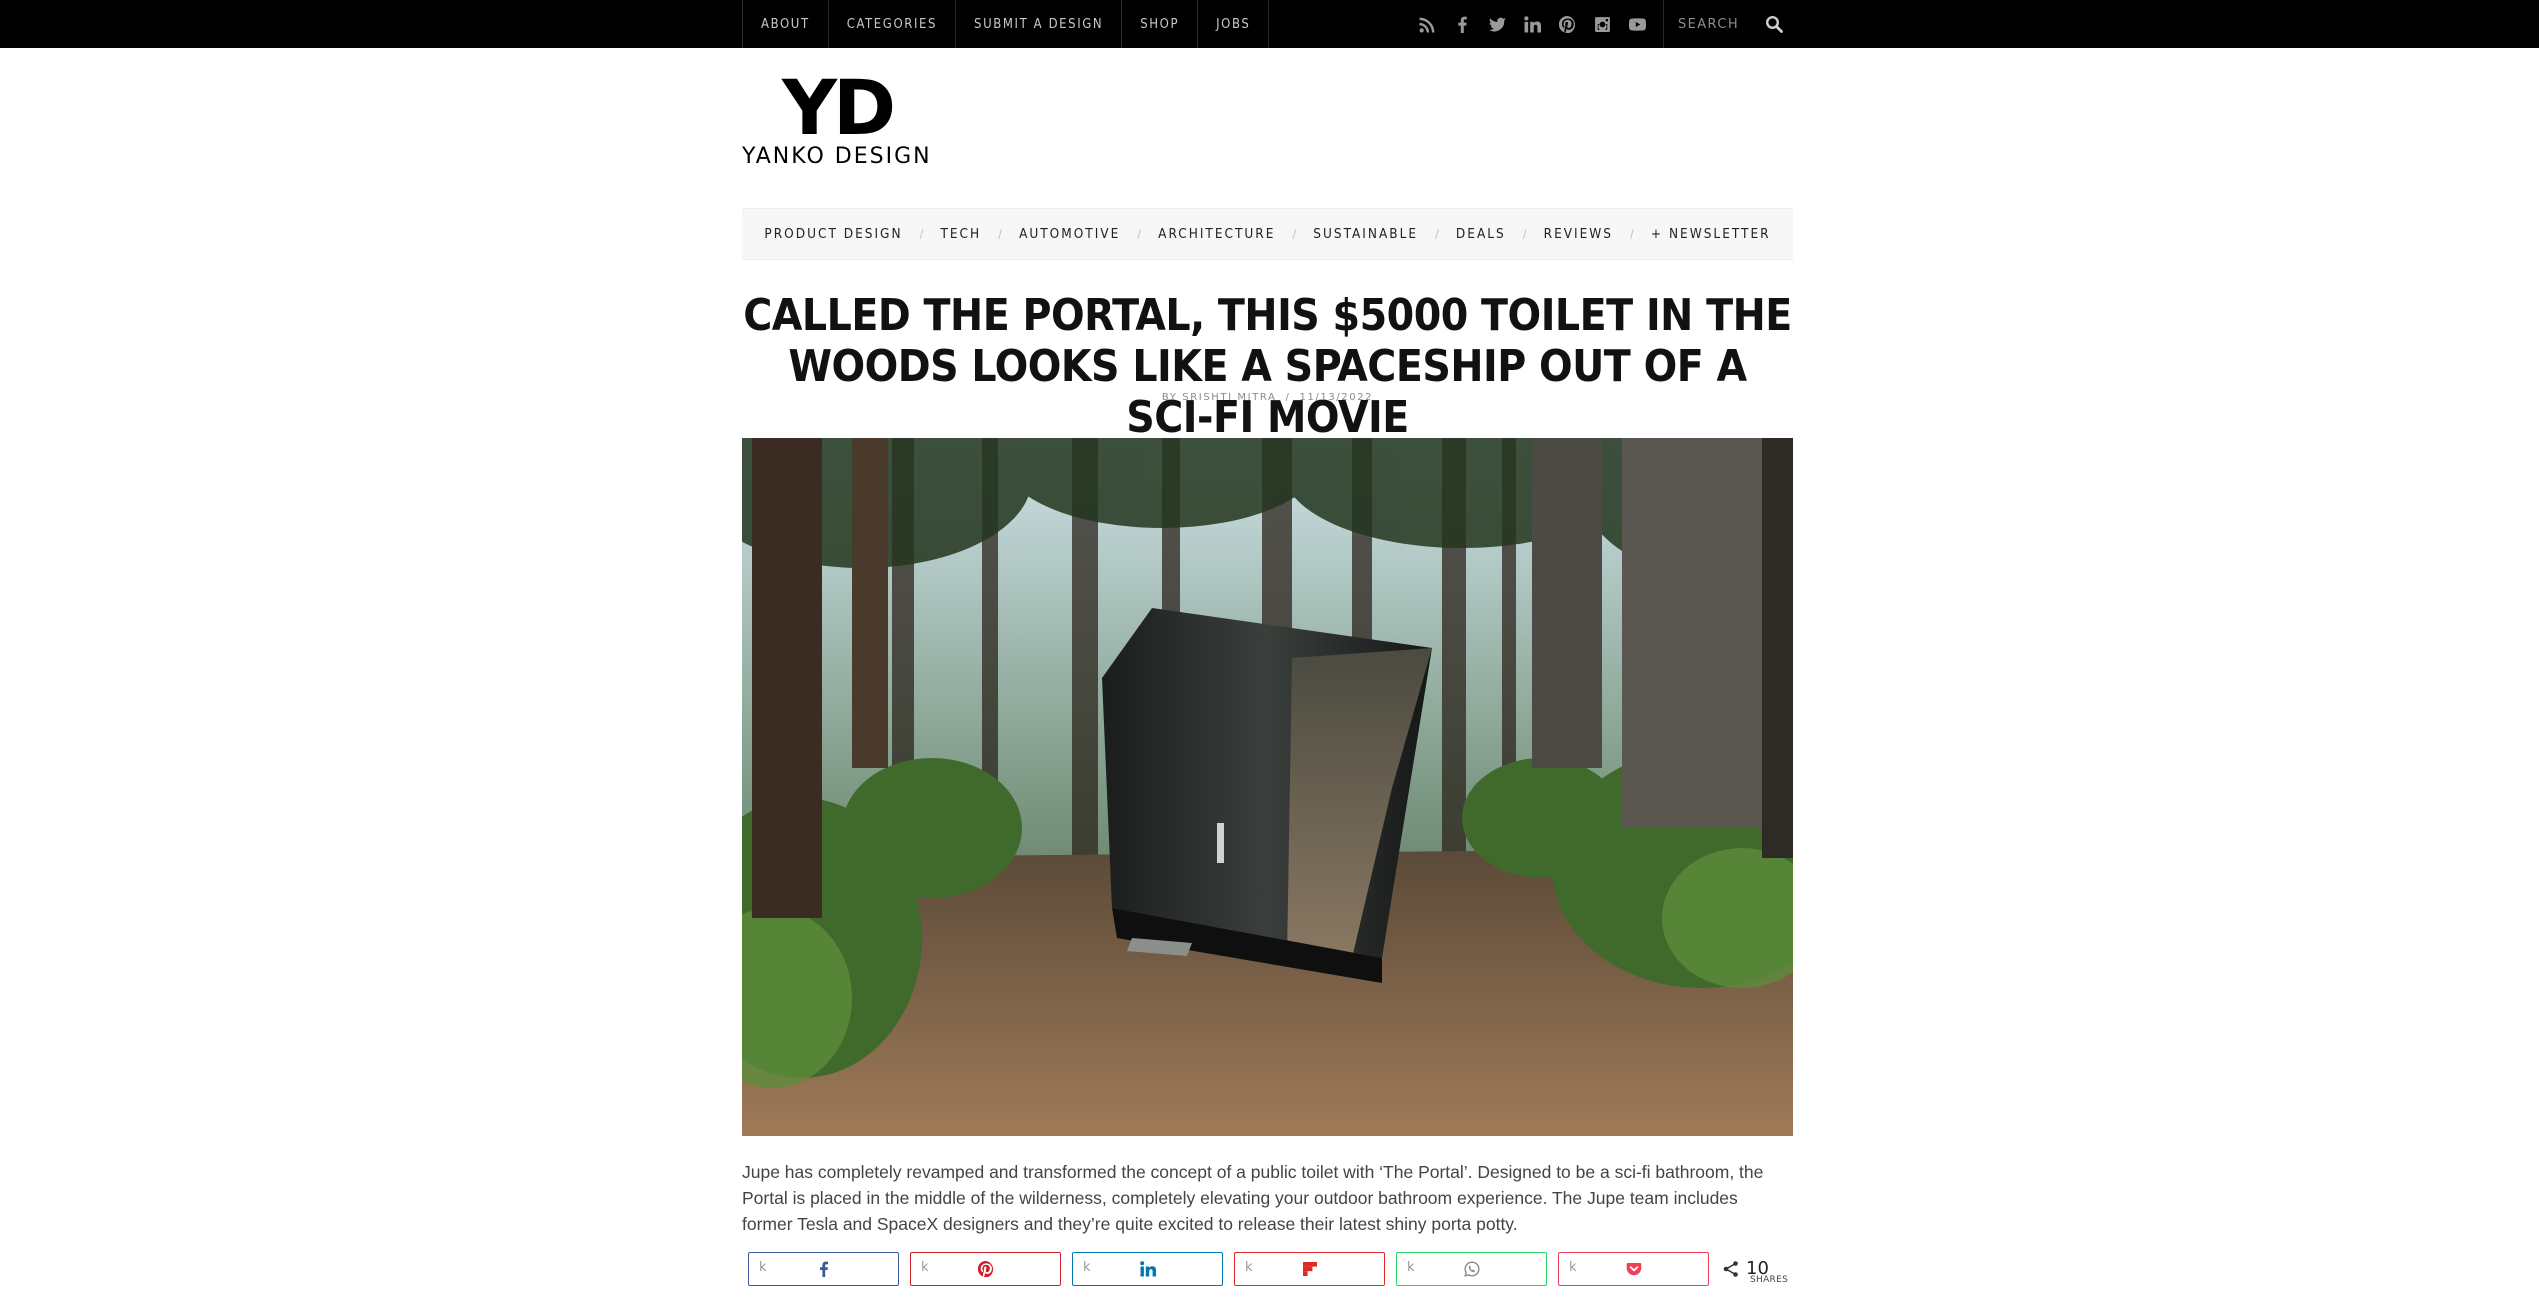 The height and width of the screenshot is (1292, 2539). I want to click on whatsapp-icon, so click(1471, 1269).